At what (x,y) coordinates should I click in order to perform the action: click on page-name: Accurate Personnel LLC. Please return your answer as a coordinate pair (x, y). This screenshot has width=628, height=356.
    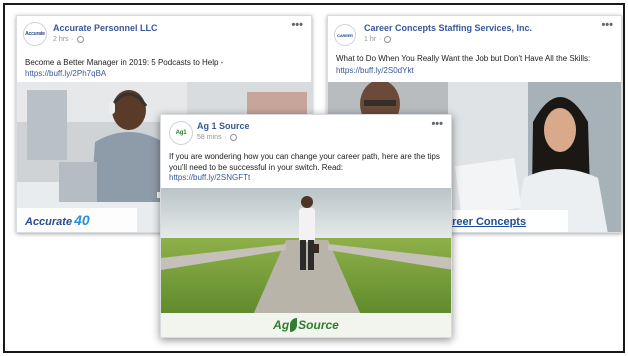
    Looking at the image, I should click on (105, 28).